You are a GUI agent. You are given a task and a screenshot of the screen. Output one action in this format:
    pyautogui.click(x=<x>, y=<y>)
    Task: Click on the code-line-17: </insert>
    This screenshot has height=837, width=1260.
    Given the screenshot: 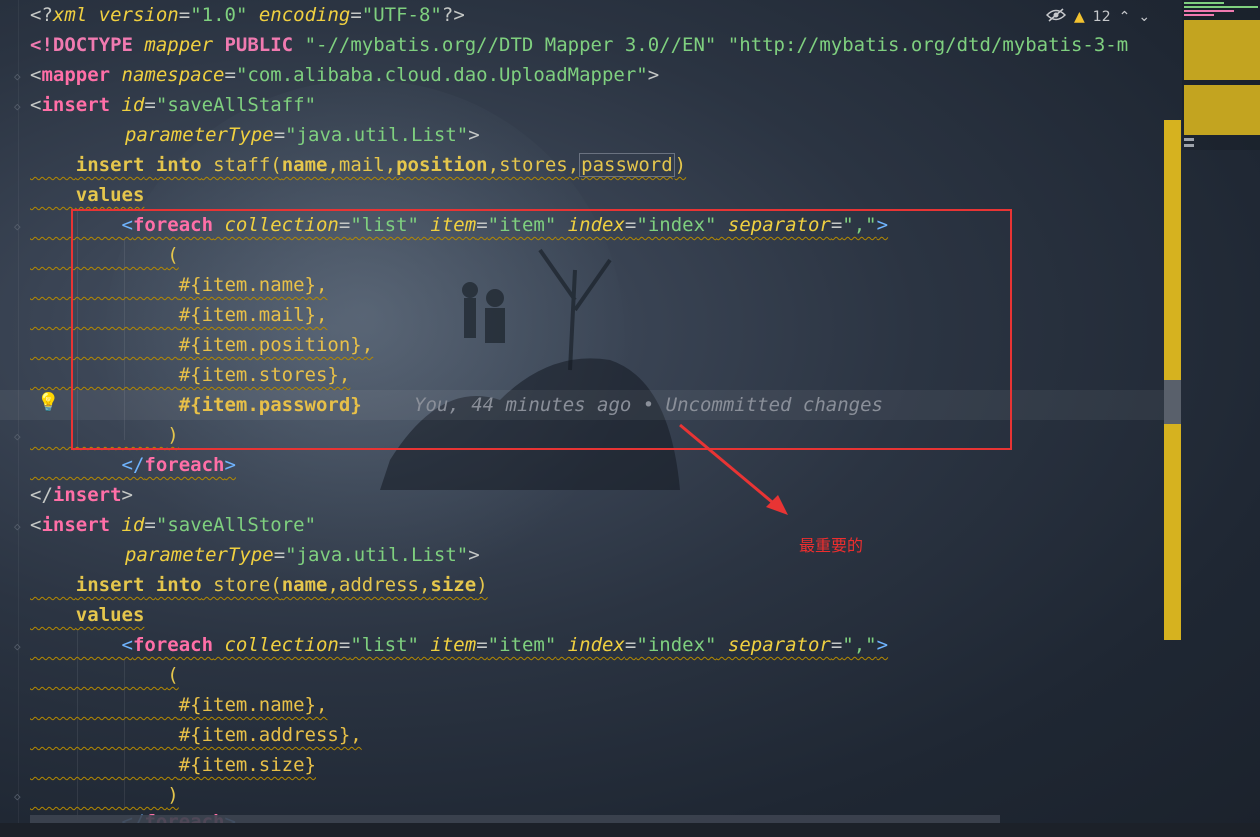 What is the action you would take?
    pyautogui.click(x=81, y=495)
    